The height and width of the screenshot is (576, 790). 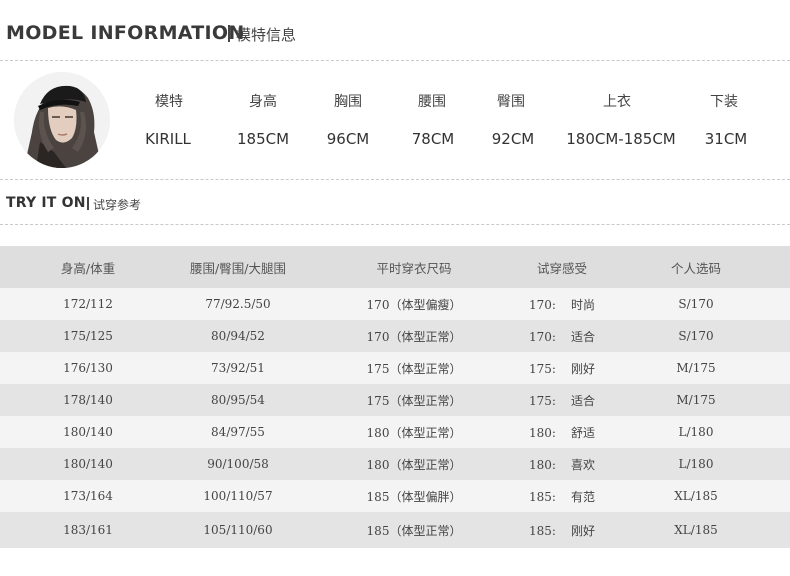 I want to click on model-col-label-height: 身高, so click(x=263, y=102).